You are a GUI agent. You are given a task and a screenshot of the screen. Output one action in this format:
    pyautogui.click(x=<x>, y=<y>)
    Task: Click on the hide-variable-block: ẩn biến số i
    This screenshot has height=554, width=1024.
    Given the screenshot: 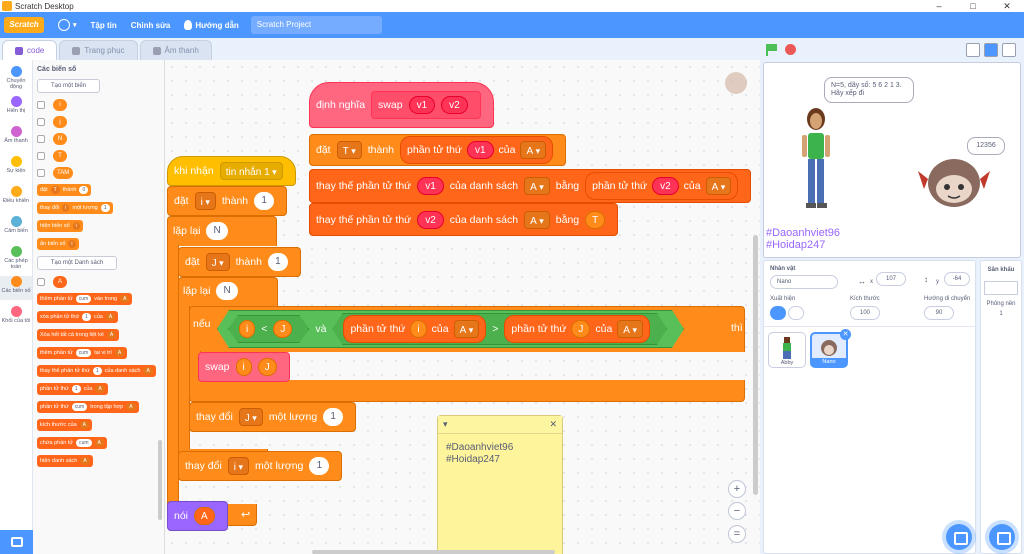 What is the action you would take?
    pyautogui.click(x=58, y=244)
    